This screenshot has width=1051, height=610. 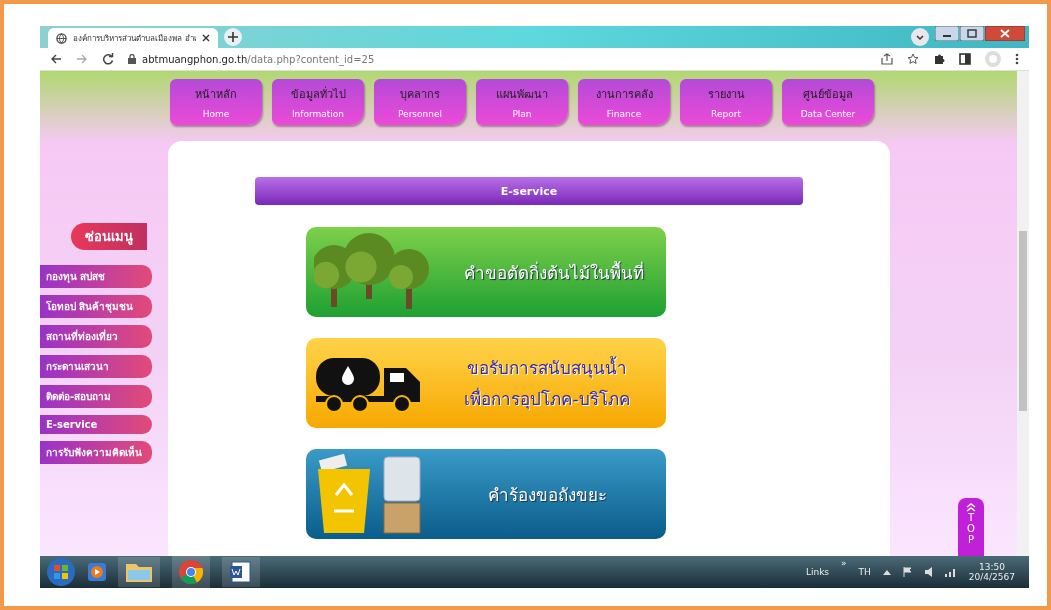 What do you see at coordinates (216, 102) in the screenshot?
I see `nav-tab: หน้าหลัก Home` at bounding box center [216, 102].